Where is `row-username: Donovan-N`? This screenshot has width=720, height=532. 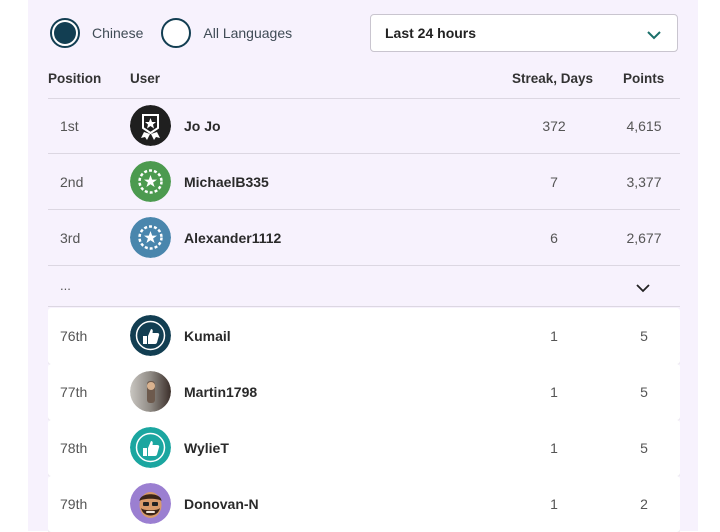 row-username: Donovan-N is located at coordinates (221, 504).